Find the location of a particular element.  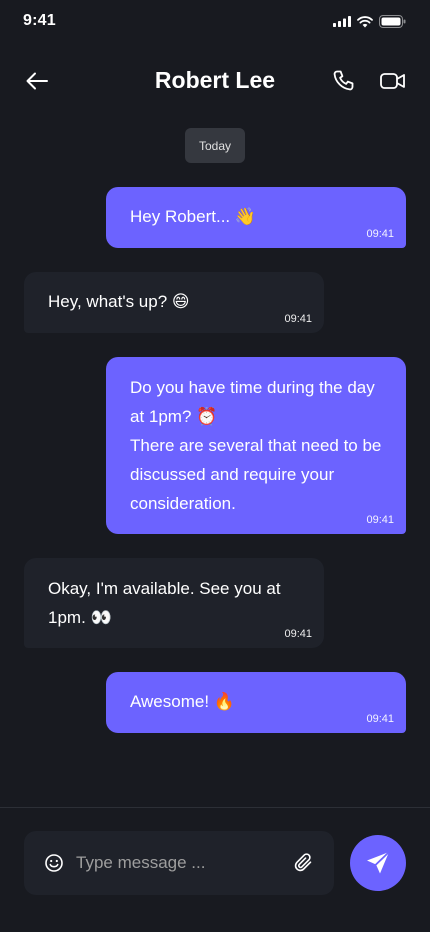

battery-icon is located at coordinates (392, 21).